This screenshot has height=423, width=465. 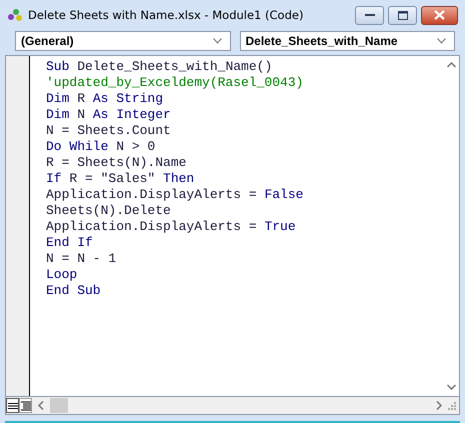 What do you see at coordinates (175, 82) in the screenshot?
I see `code-token: 'updated_by_Exceldemy(Rasel_0043)` at bounding box center [175, 82].